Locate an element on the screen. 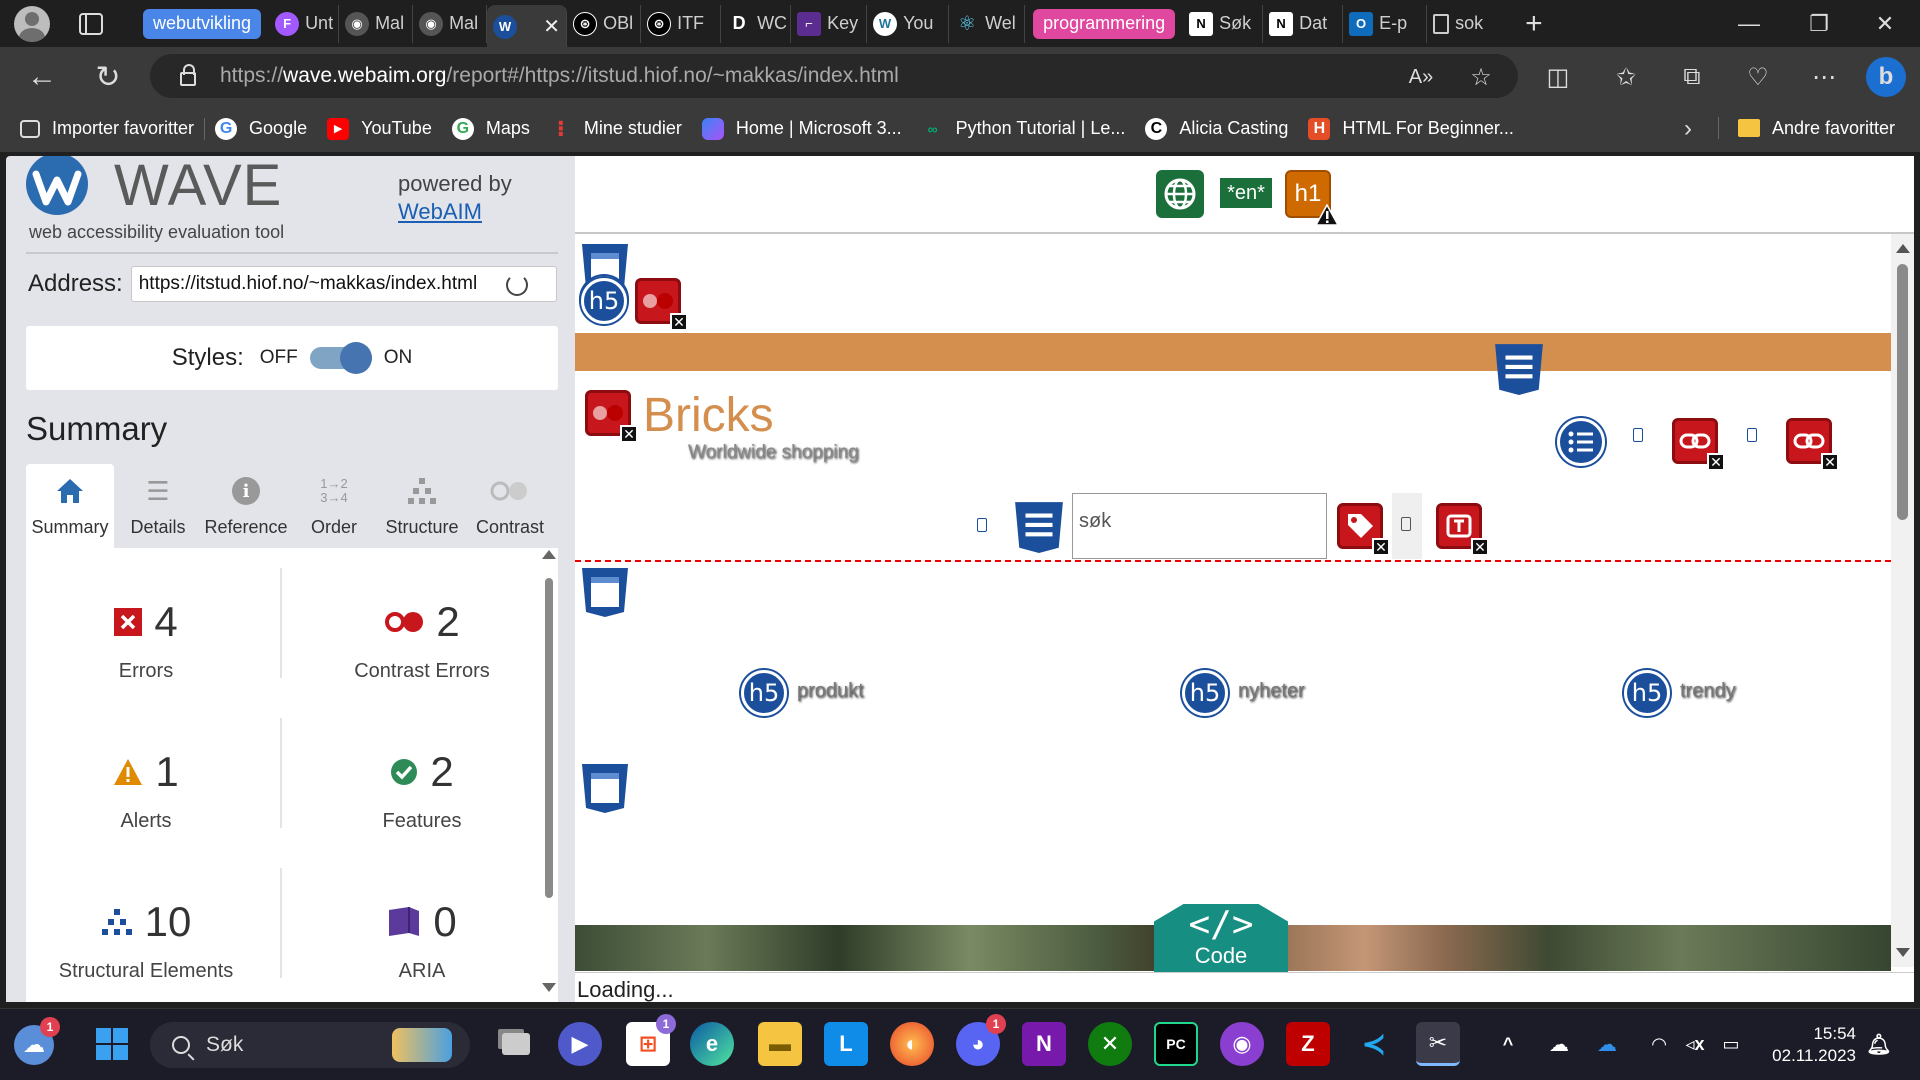  tab-openai-1: ⊛ OBl is located at coordinates (604, 23).